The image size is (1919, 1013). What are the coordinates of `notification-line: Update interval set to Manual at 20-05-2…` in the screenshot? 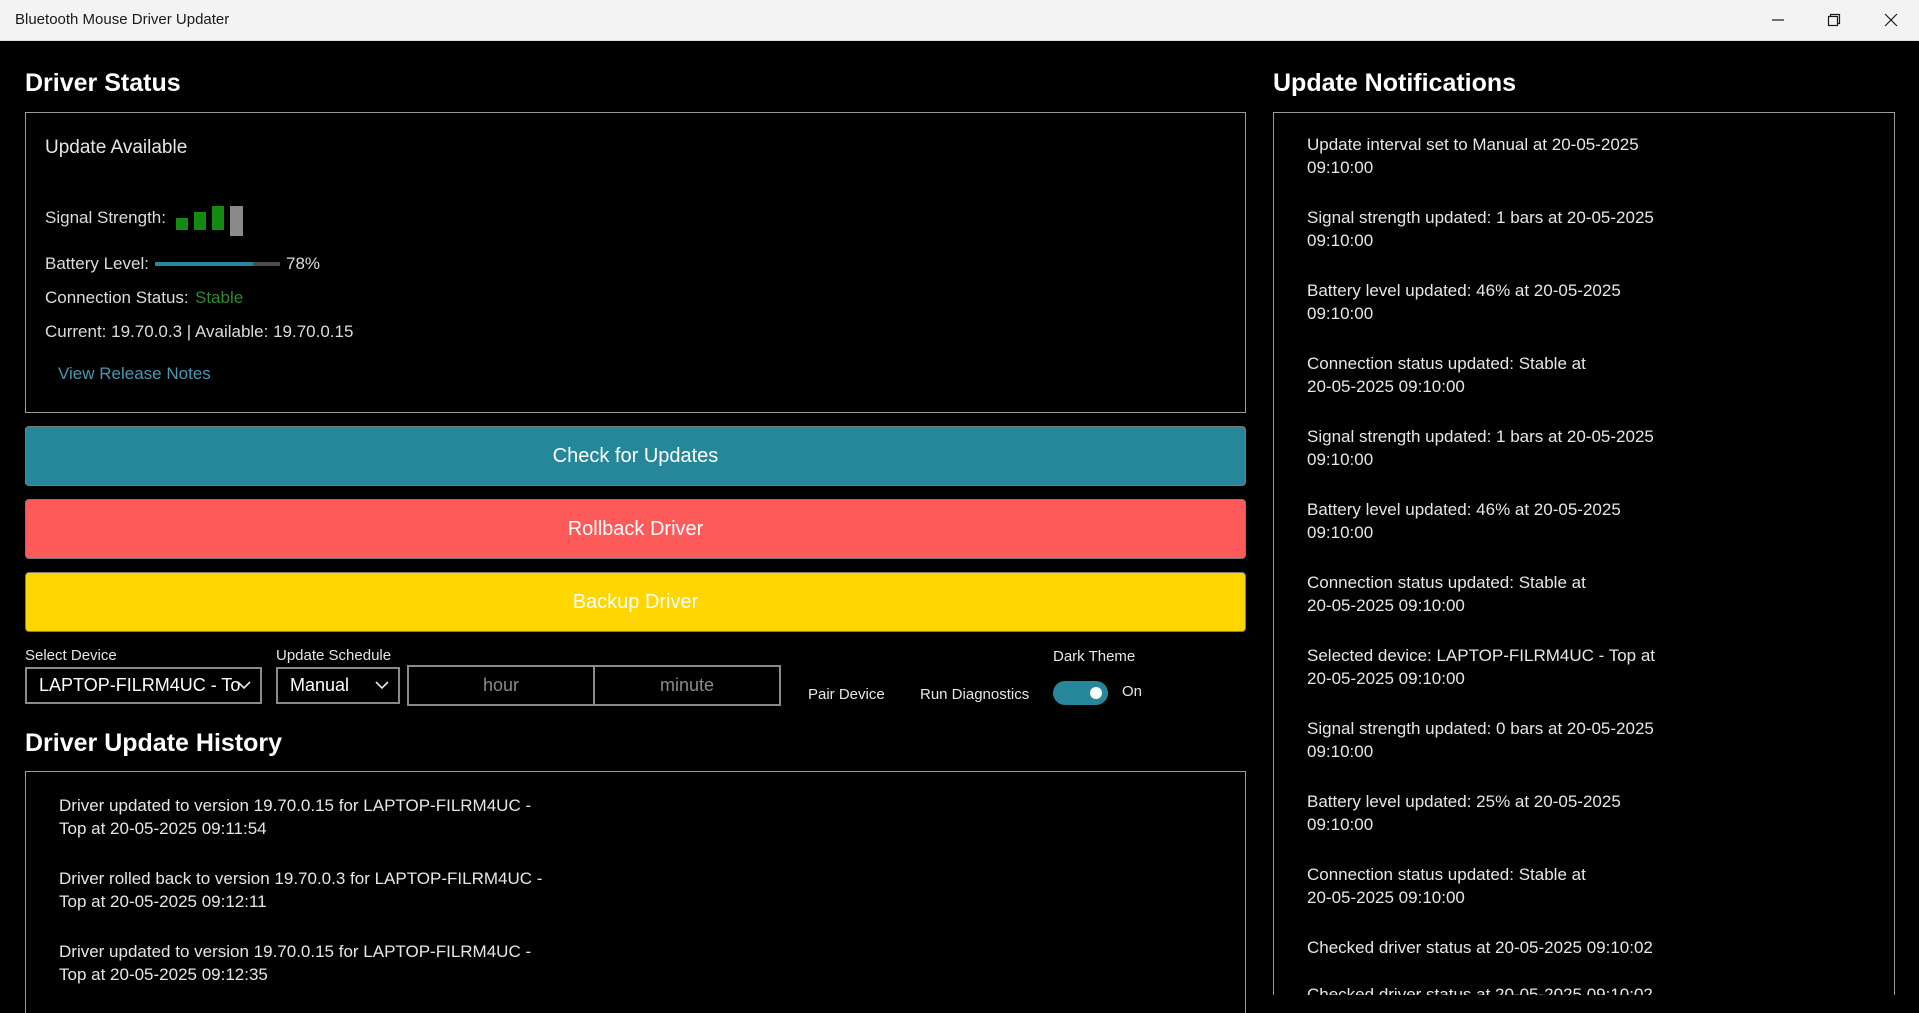 It's located at (1473, 144).